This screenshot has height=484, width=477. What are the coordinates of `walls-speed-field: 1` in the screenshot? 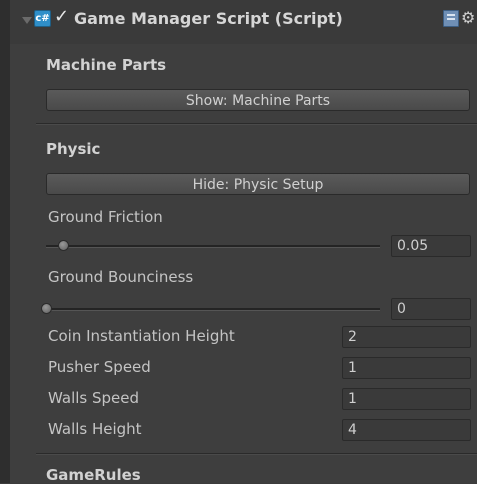 It's located at (406, 399).